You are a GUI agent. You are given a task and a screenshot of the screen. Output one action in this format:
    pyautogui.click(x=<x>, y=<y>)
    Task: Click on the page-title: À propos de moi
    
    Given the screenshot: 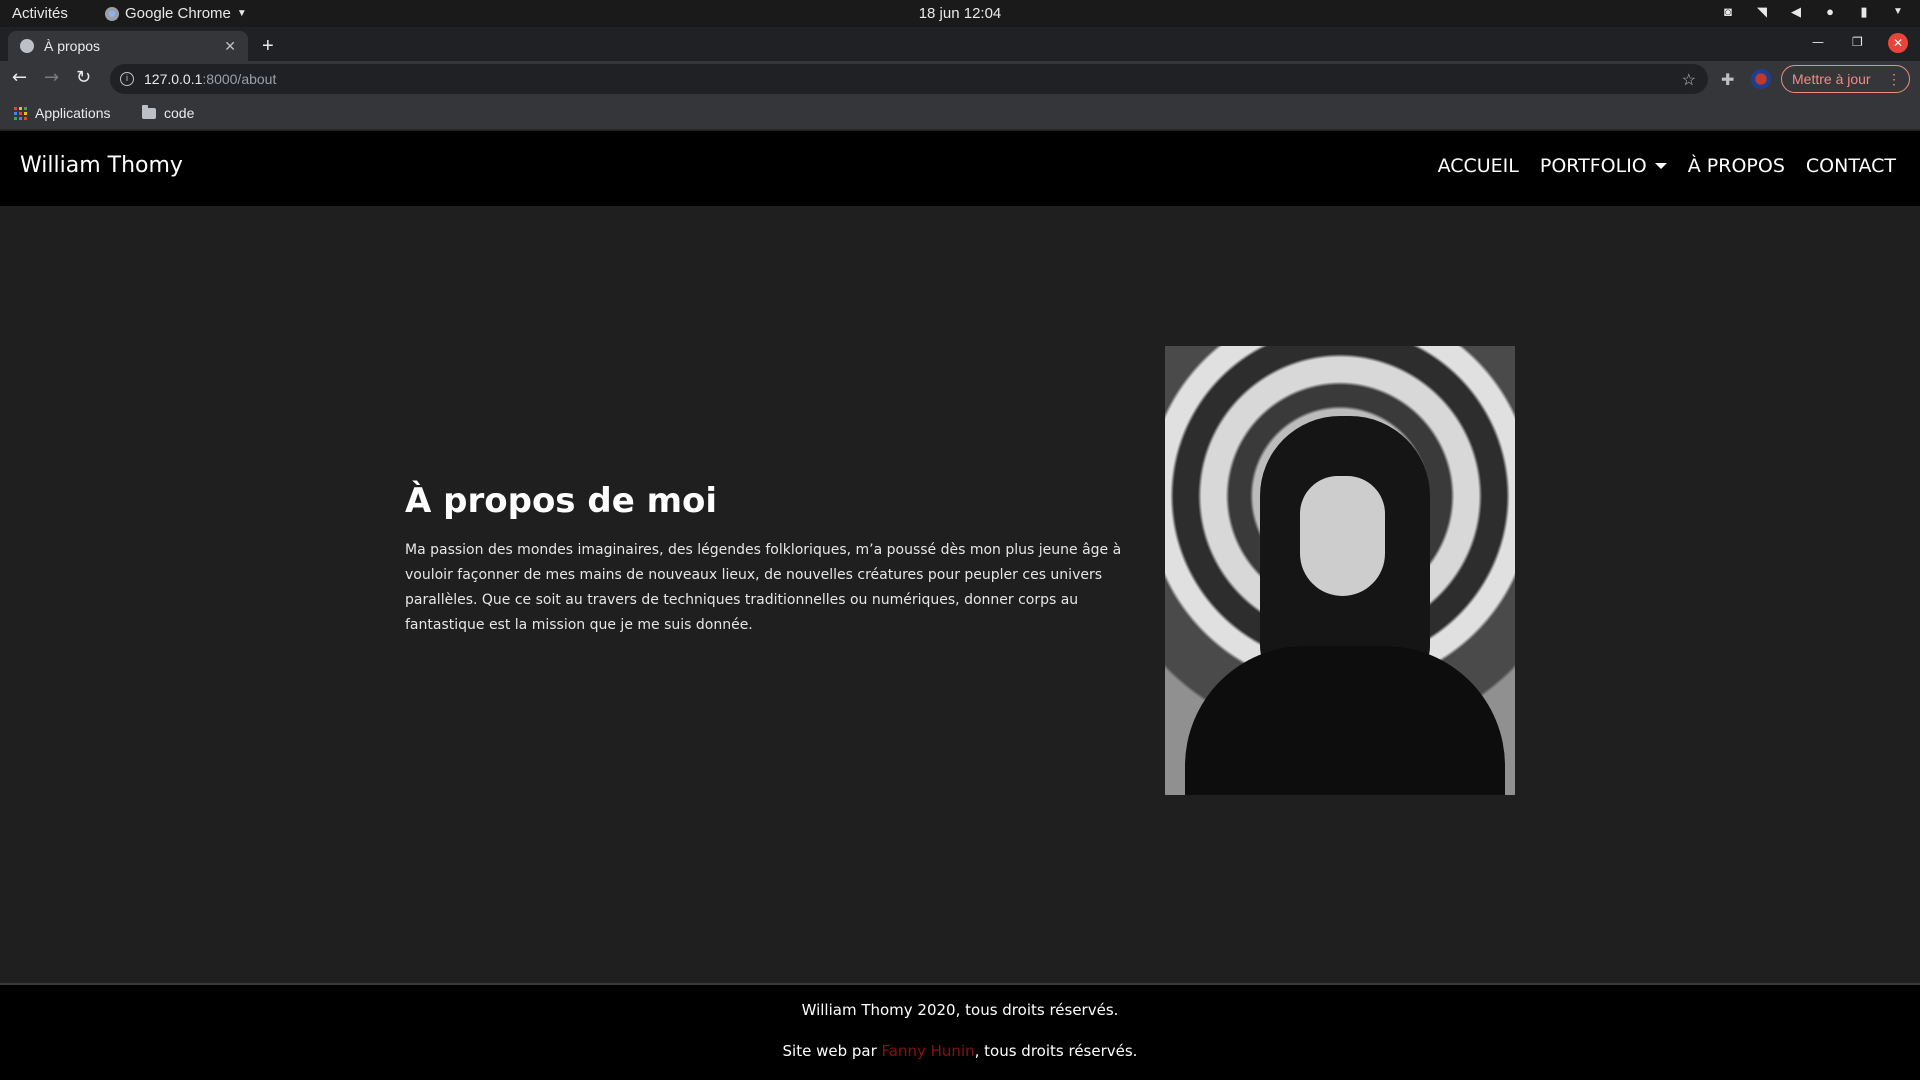 What is the action you would take?
    pyautogui.click(x=561, y=501)
    